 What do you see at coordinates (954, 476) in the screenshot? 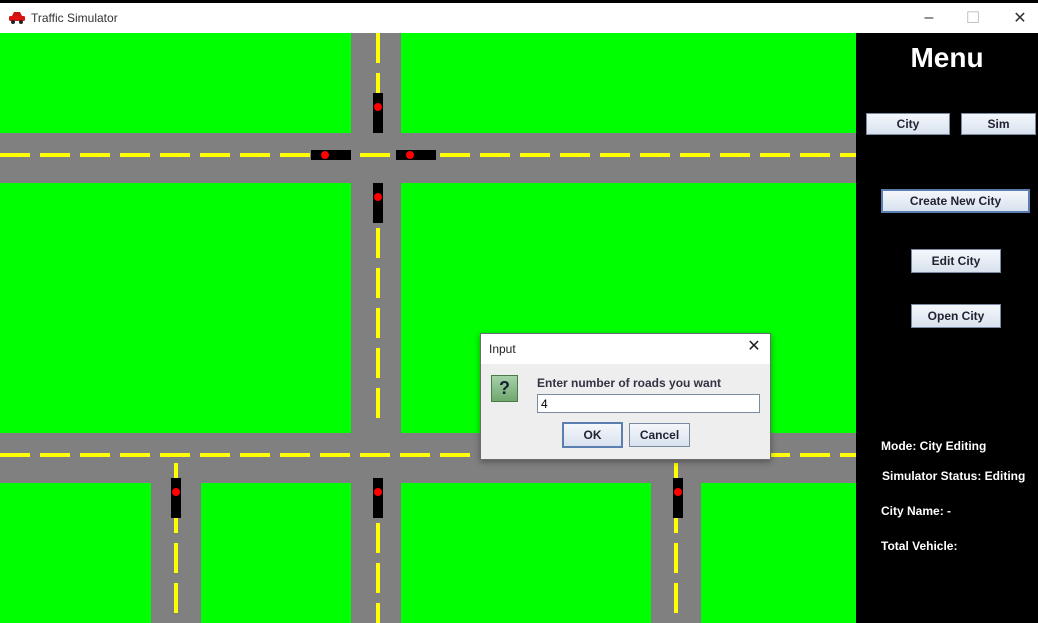
I see `simulator-status-label: Simulator Status: Editing` at bounding box center [954, 476].